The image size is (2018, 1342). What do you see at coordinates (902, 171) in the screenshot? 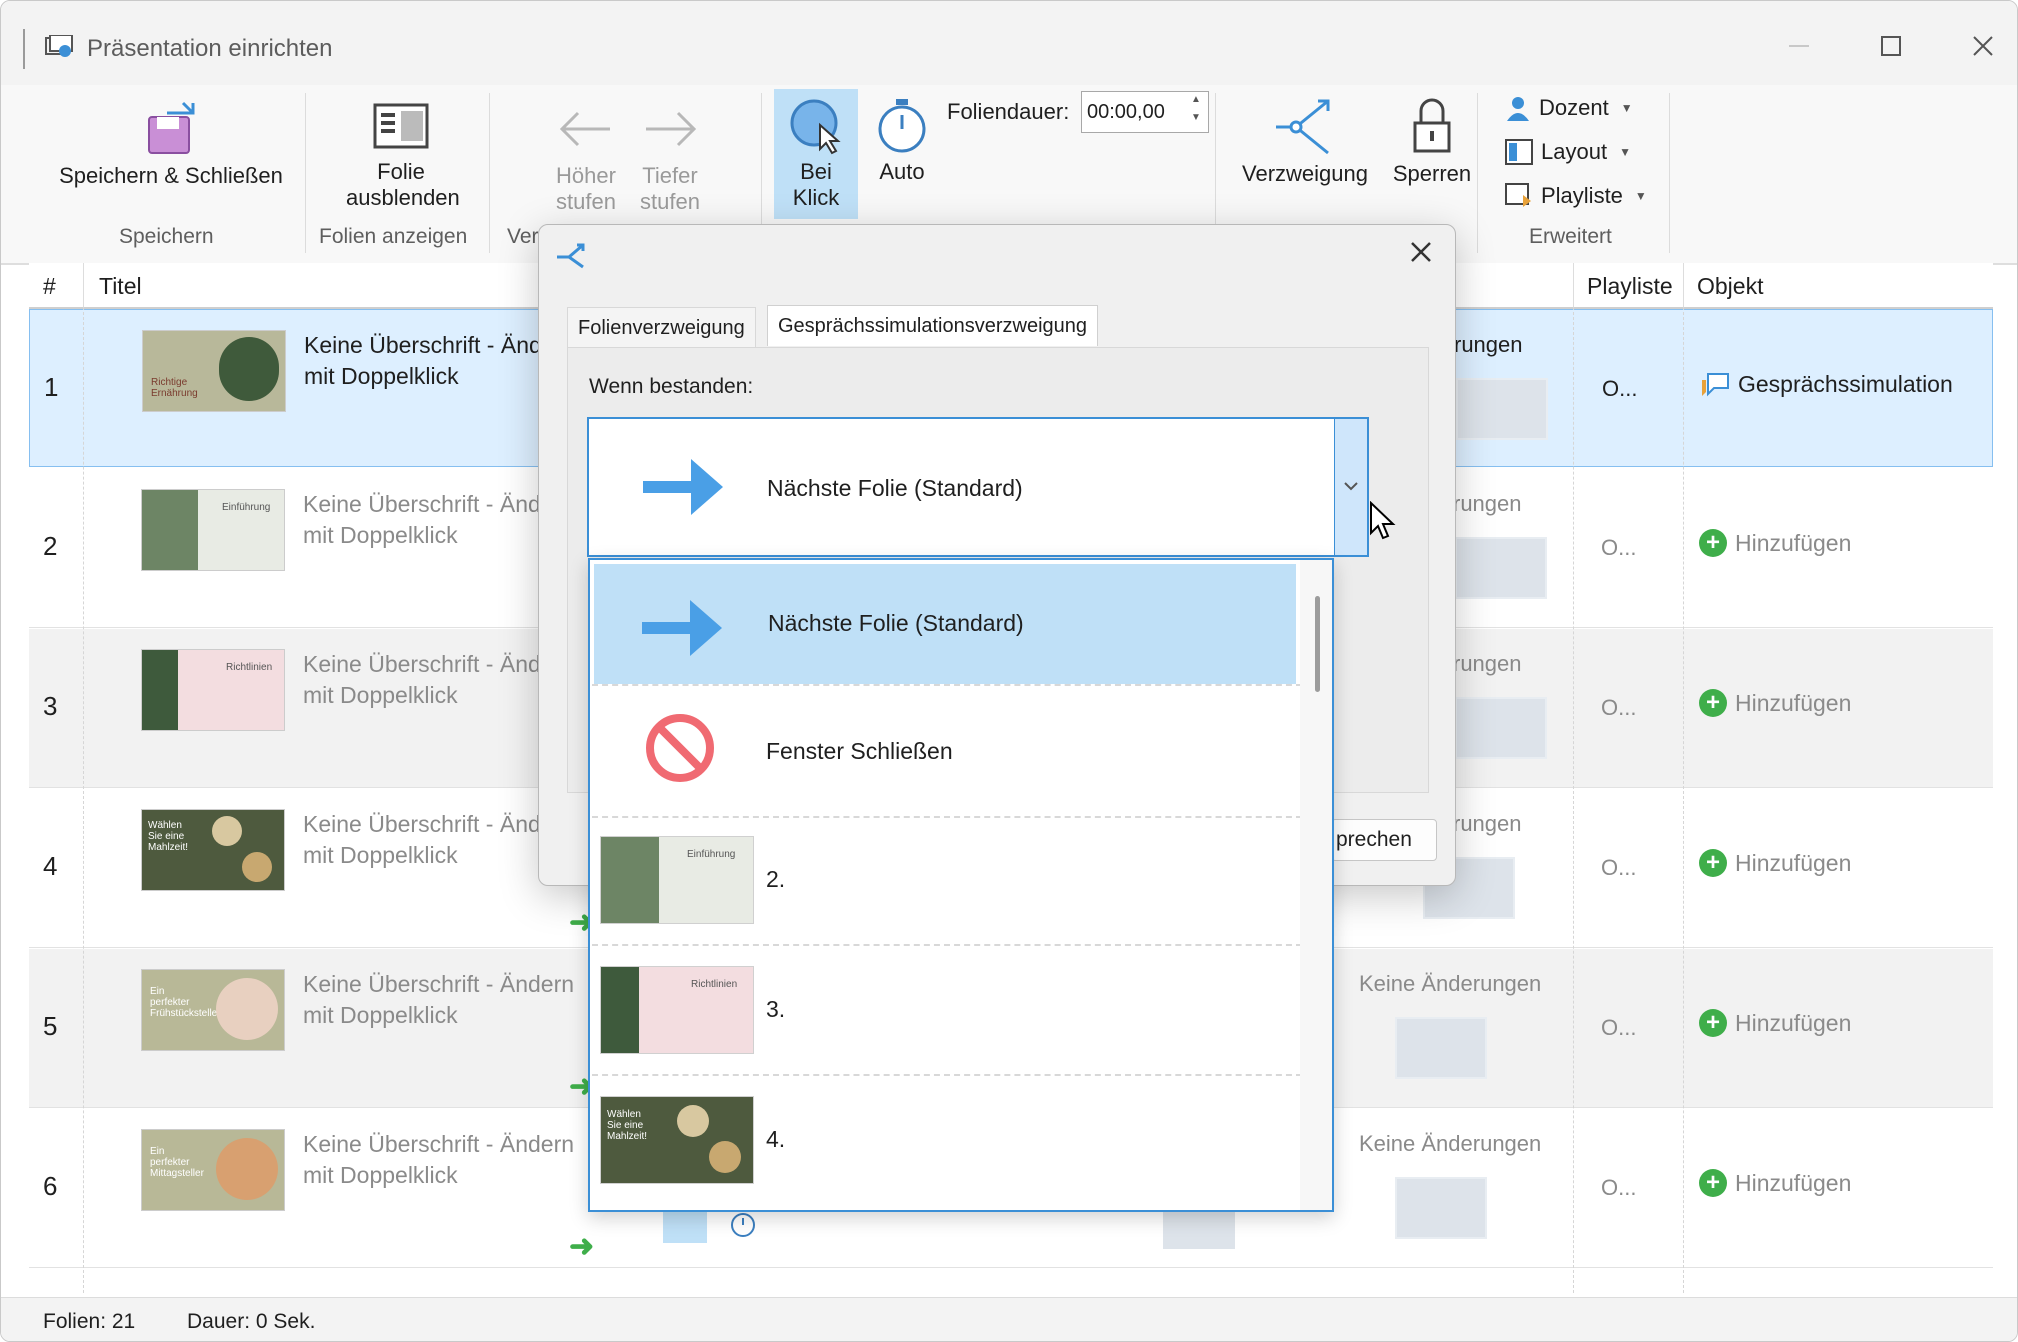
I see `auto-label: Auto` at bounding box center [902, 171].